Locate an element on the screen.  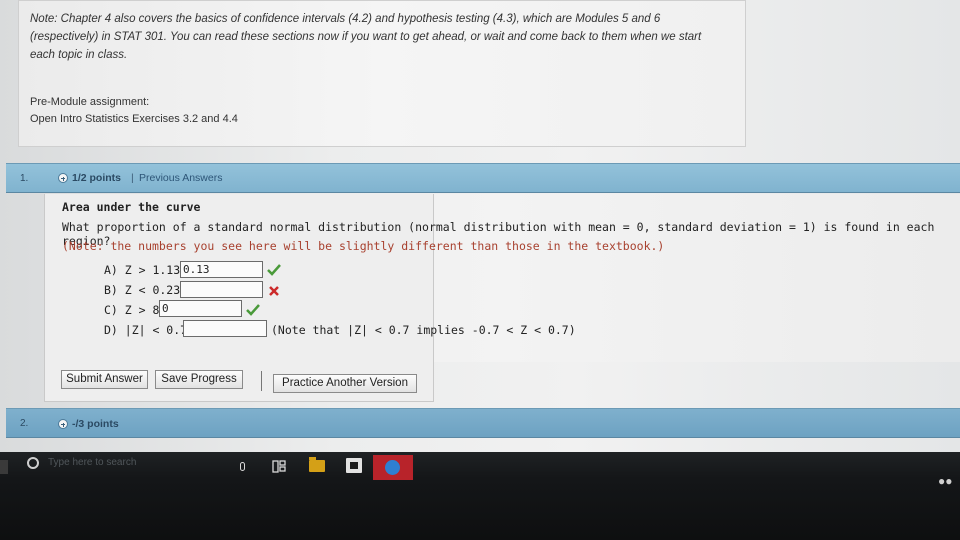
question-2-header: 2. -/3 points is located at coordinates (483, 423).